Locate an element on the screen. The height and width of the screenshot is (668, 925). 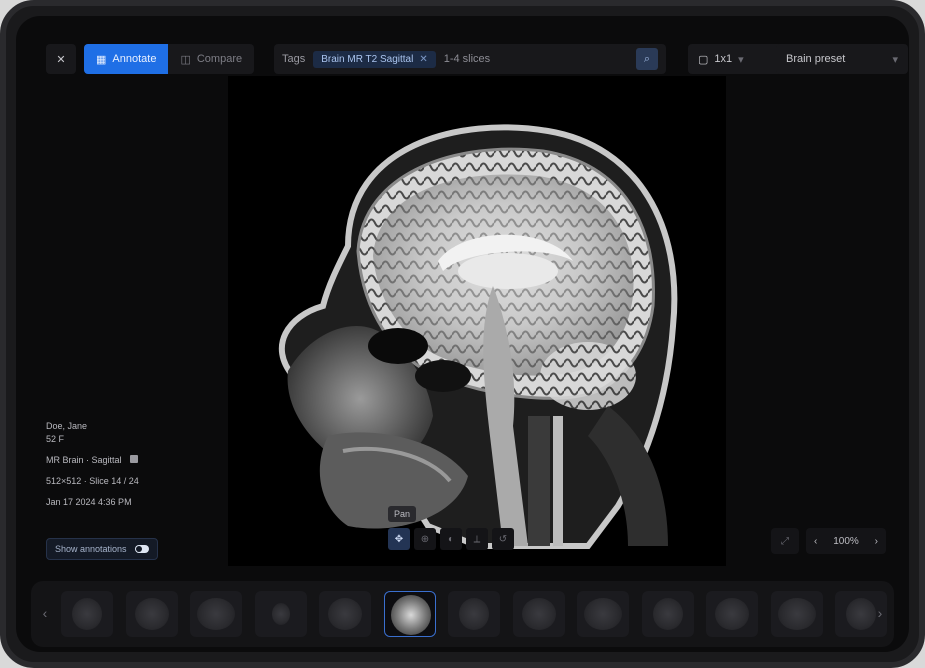
tab-annotate: ▦ Annotate is located at coordinates (126, 59).